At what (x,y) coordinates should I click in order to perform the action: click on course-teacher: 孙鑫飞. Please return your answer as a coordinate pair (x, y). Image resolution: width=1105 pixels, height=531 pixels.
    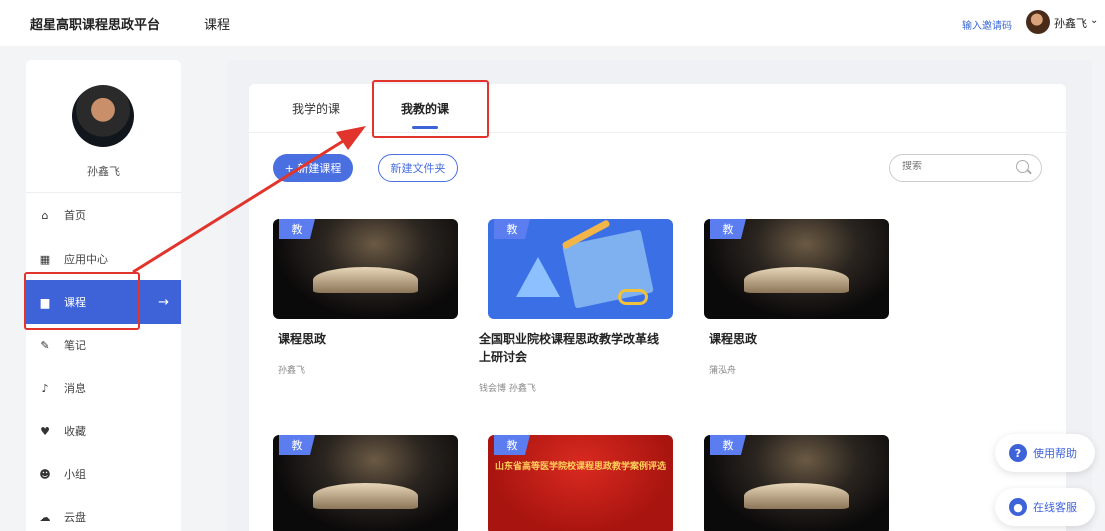
    Looking at the image, I should click on (292, 371).